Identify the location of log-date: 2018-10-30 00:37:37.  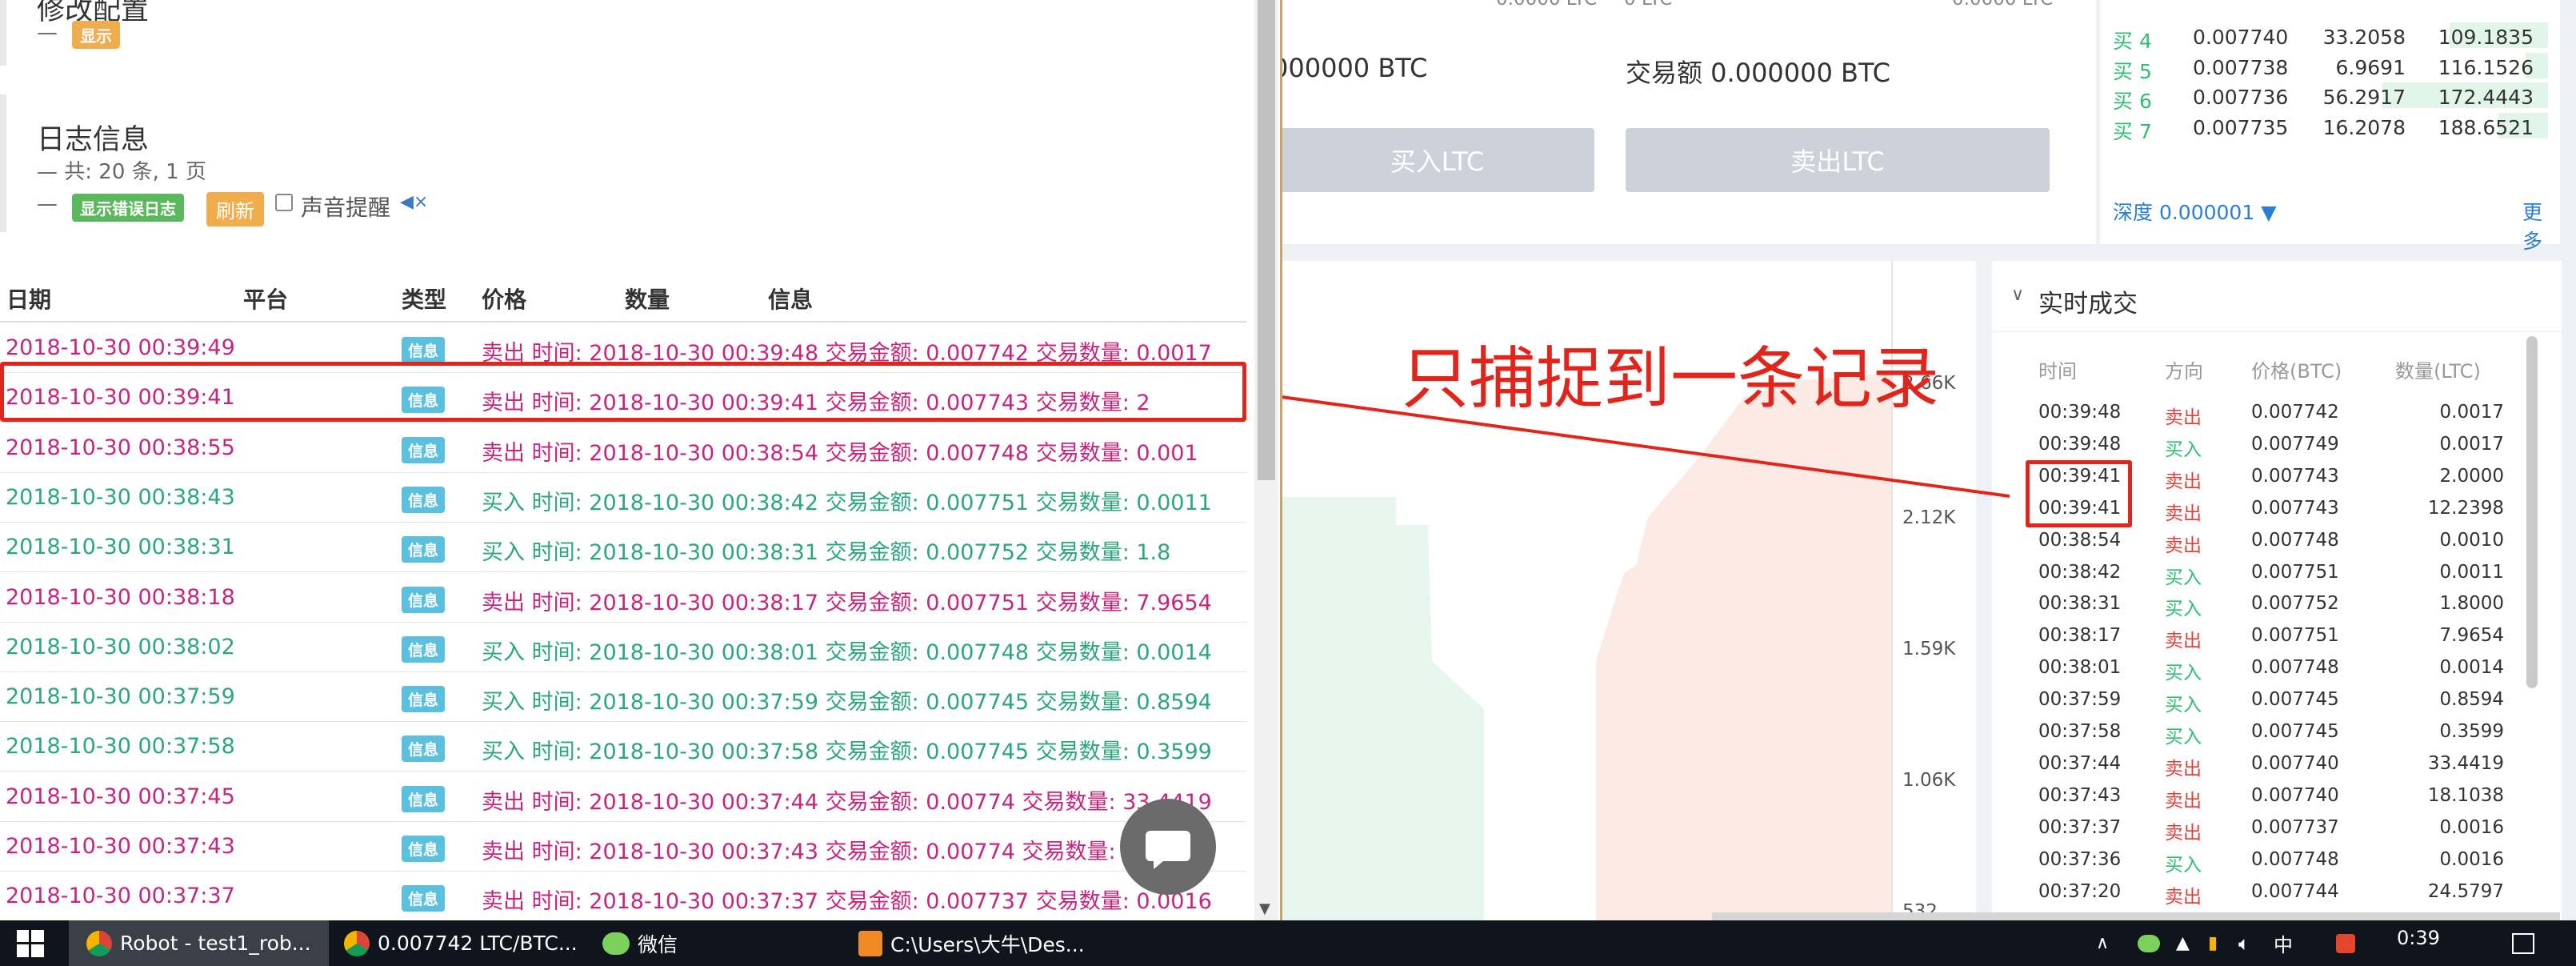
(120, 896).